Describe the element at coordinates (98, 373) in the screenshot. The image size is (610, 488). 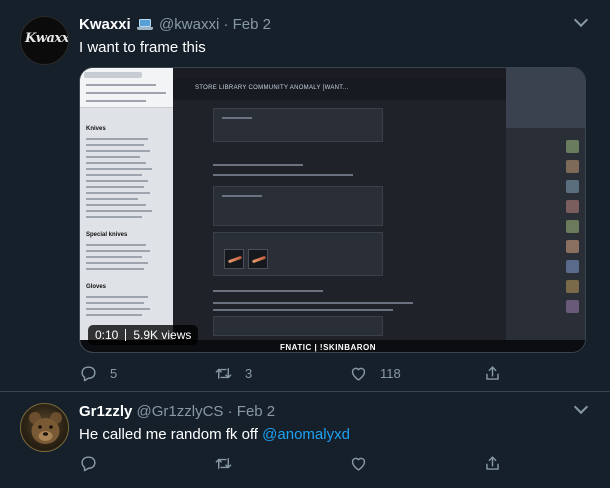
I see `reply-button: 5` at that location.